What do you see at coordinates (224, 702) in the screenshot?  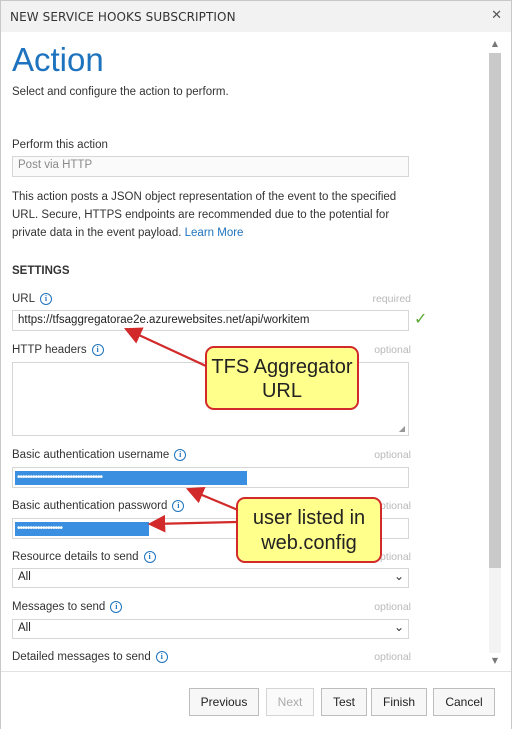 I see `previous-button: Previous` at bounding box center [224, 702].